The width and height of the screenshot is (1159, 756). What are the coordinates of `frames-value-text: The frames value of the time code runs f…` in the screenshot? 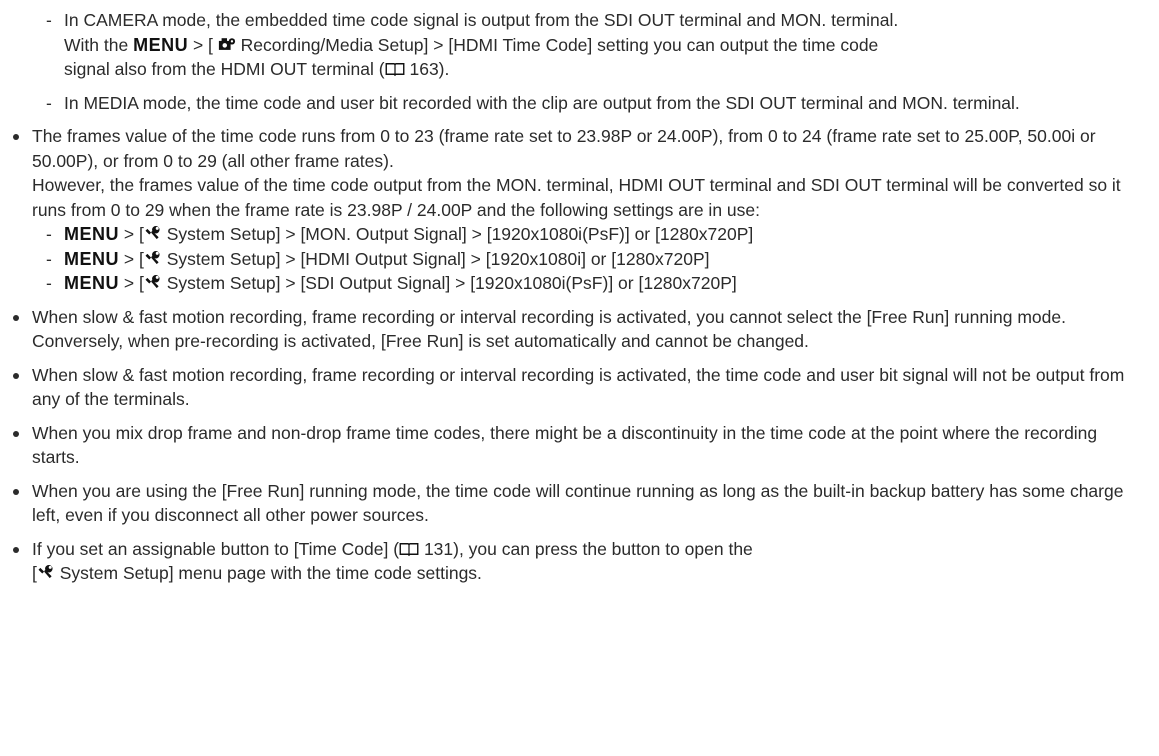 It's located at (564, 148).